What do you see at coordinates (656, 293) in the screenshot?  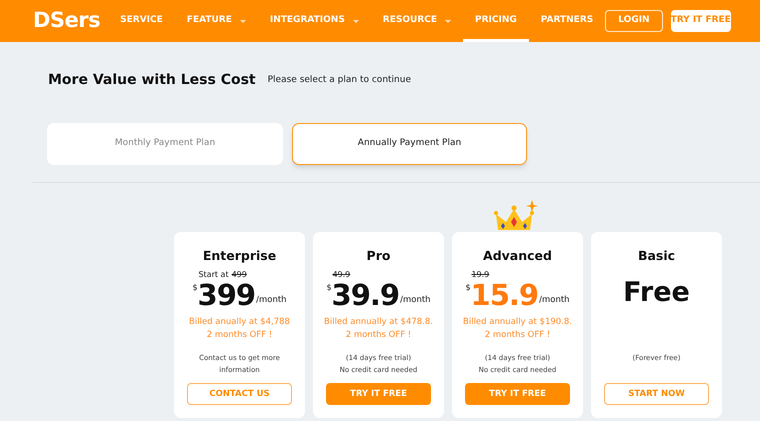 I see `plan-price: Free` at bounding box center [656, 293].